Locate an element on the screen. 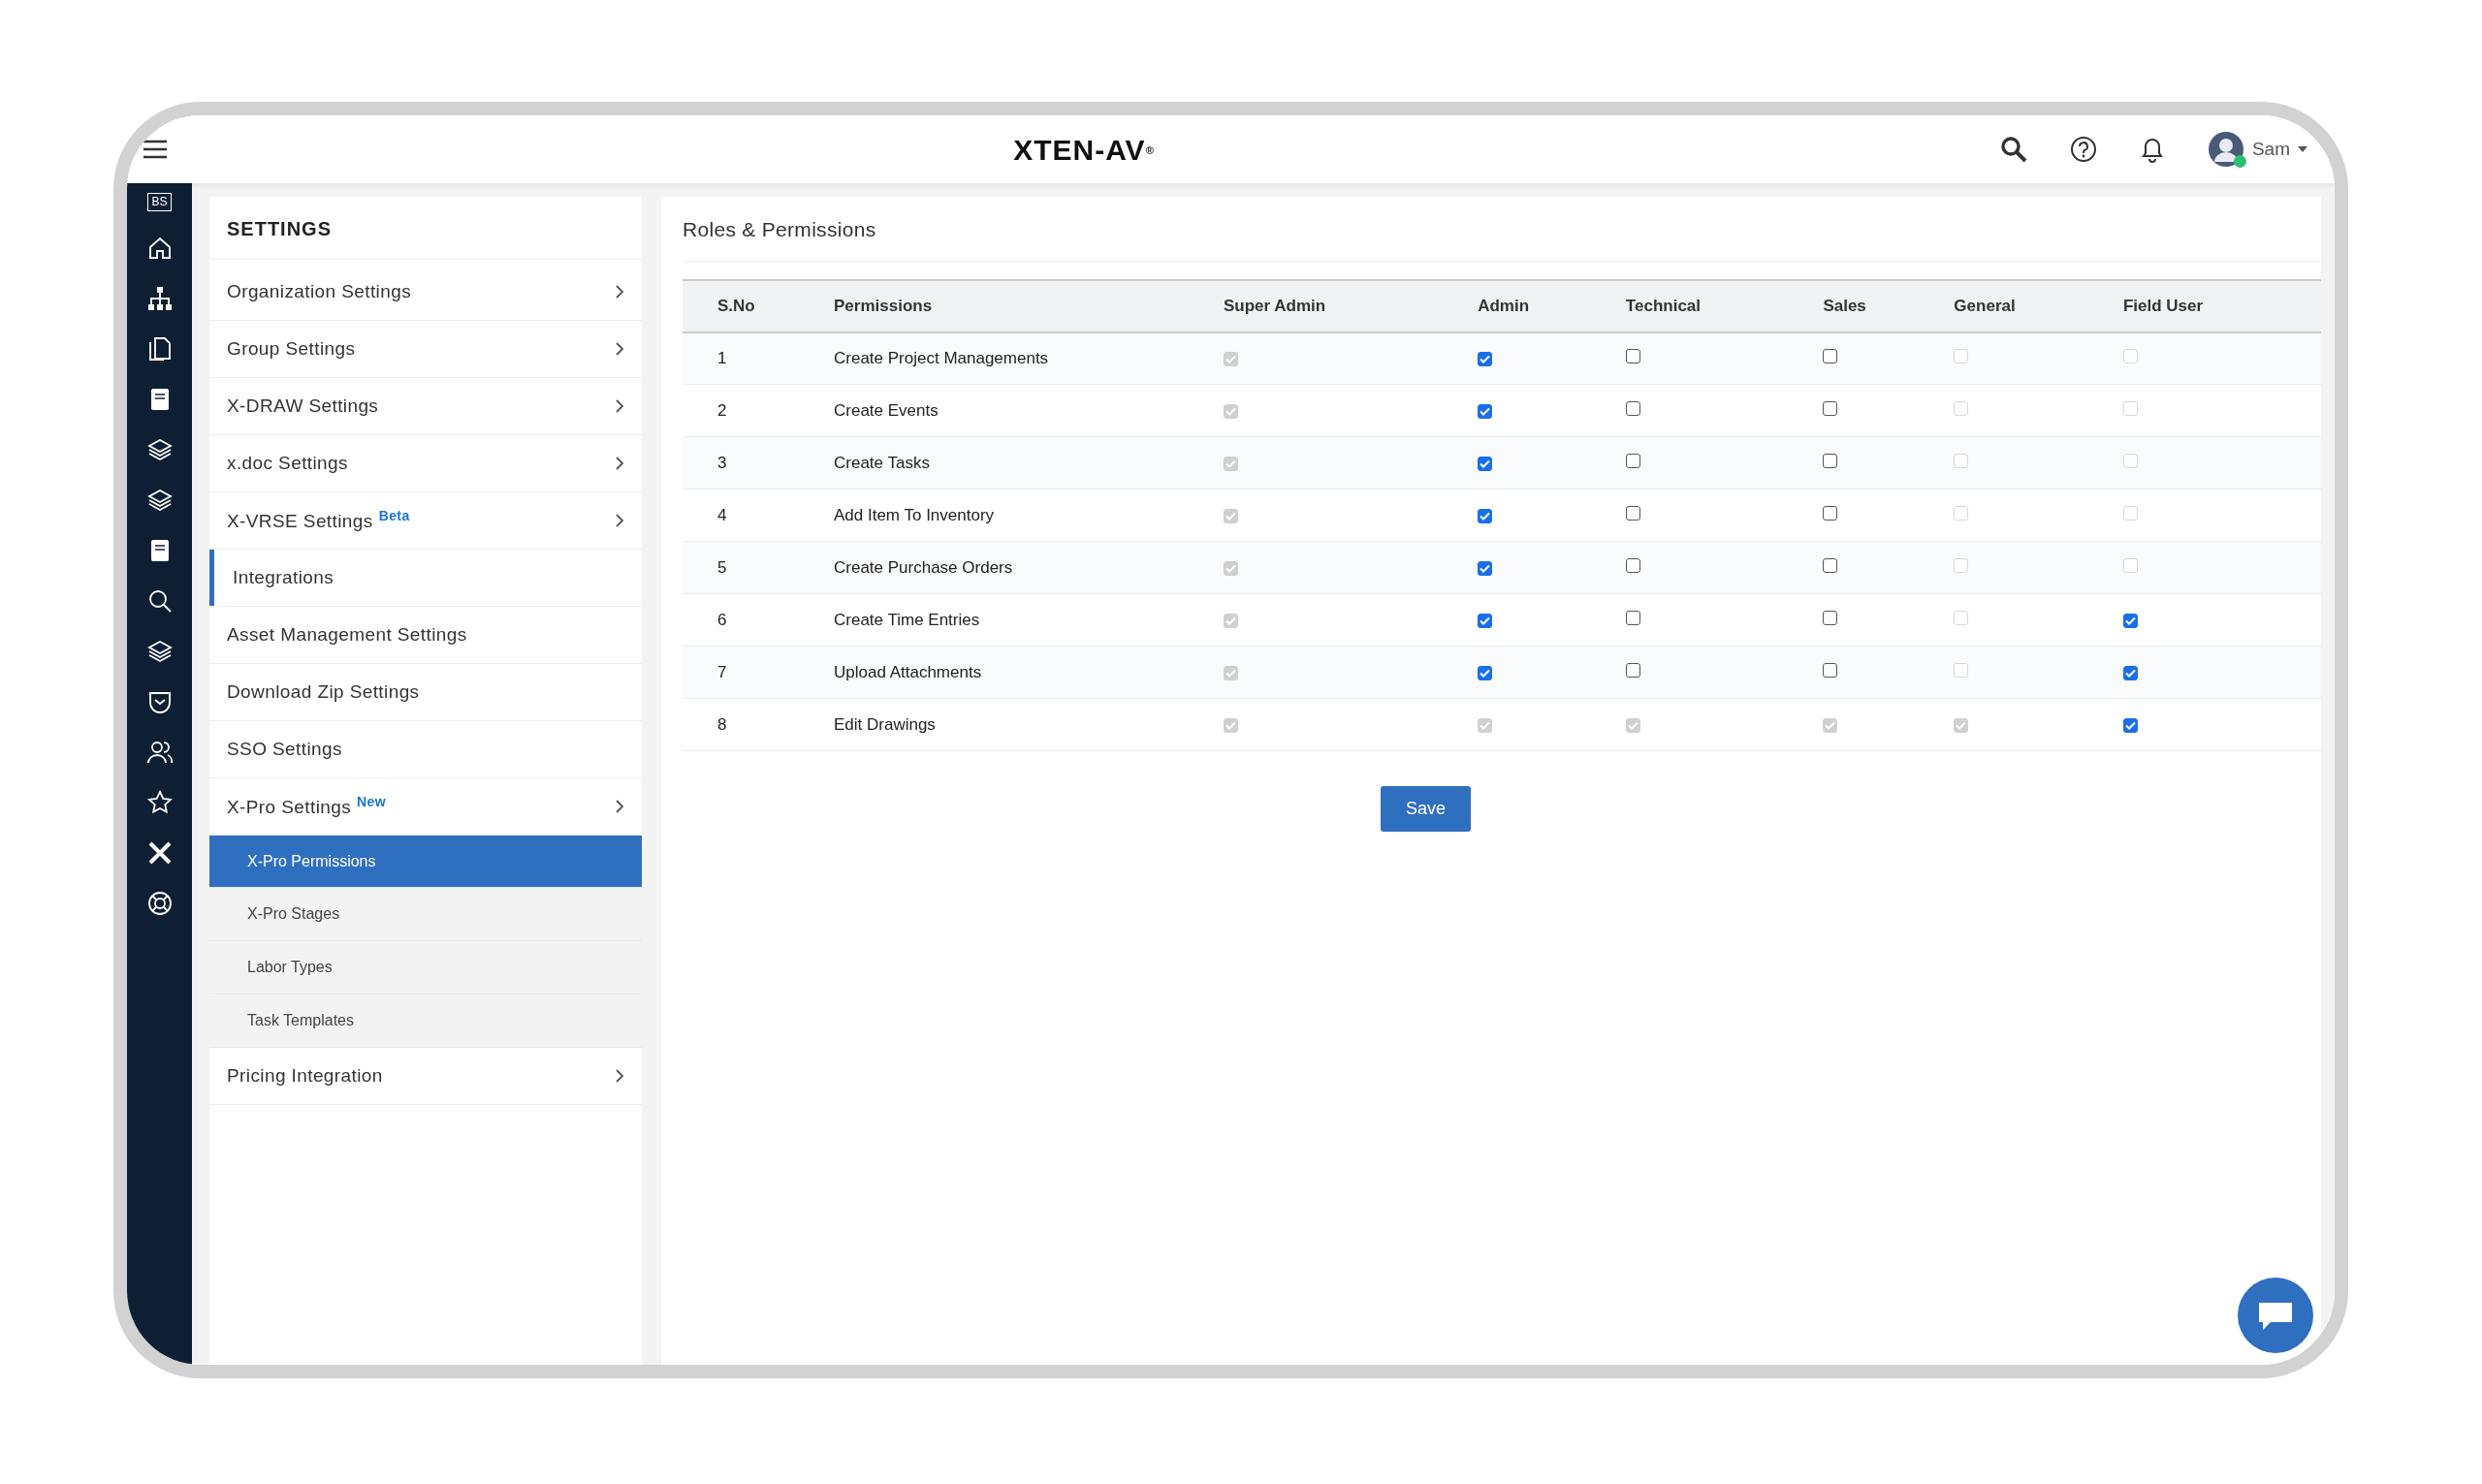 The width and height of the screenshot is (2482, 1484). column-header: Admin is located at coordinates (1542, 305).